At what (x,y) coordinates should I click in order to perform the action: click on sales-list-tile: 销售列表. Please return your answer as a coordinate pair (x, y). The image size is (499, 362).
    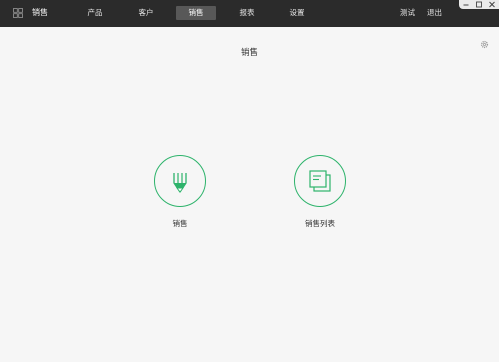
    Looking at the image, I should click on (320, 195).